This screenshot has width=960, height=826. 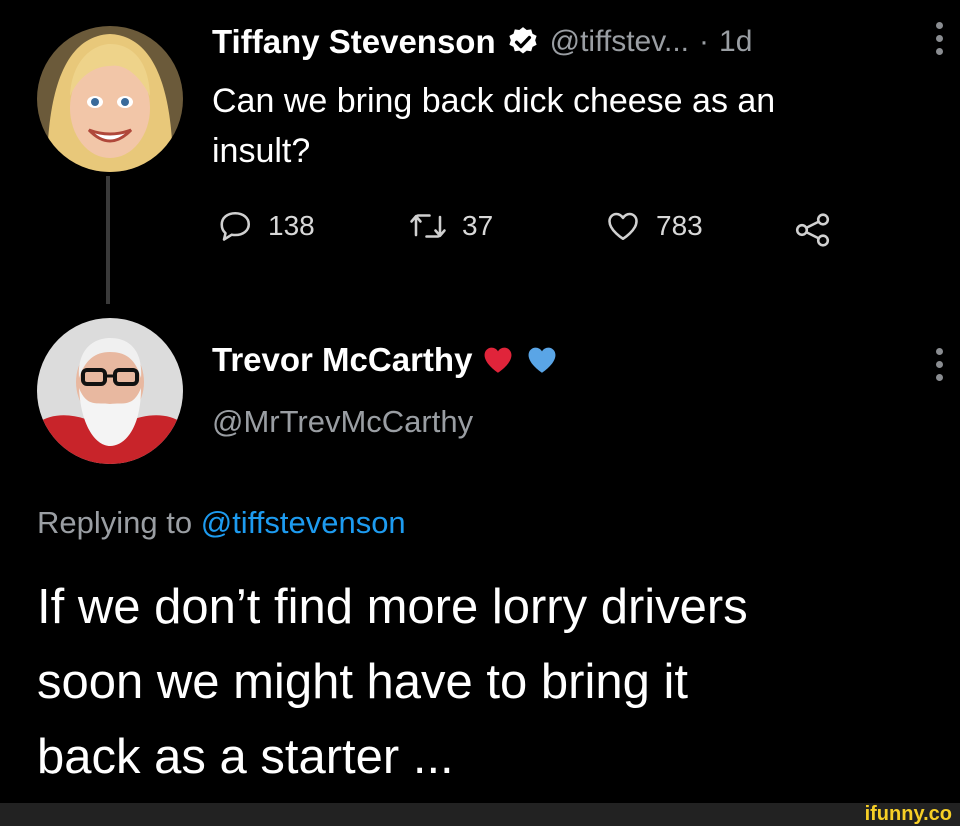 I want to click on replying-to-label: Replying to, so click(x=115, y=522).